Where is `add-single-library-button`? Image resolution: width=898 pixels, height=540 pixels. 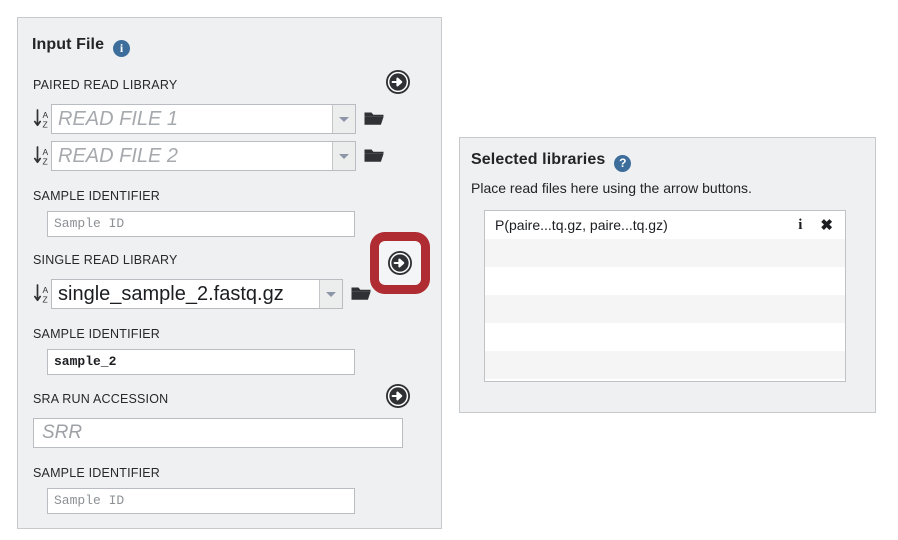
add-single-library-button is located at coordinates (400, 263).